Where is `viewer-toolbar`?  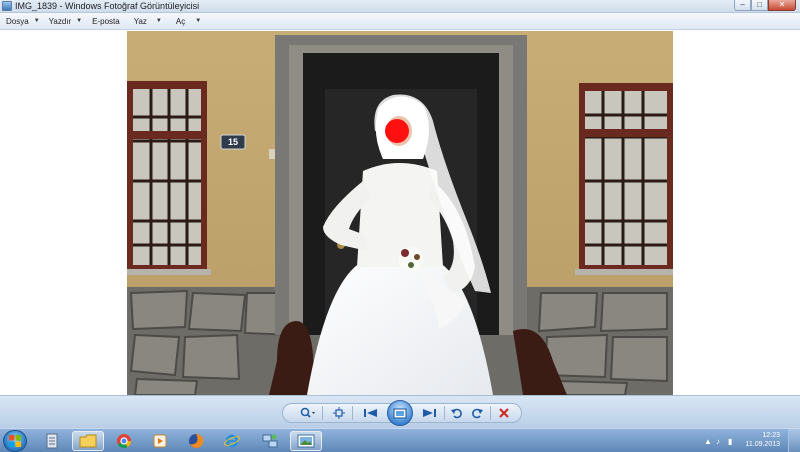
viewer-toolbar is located at coordinates (400, 411).